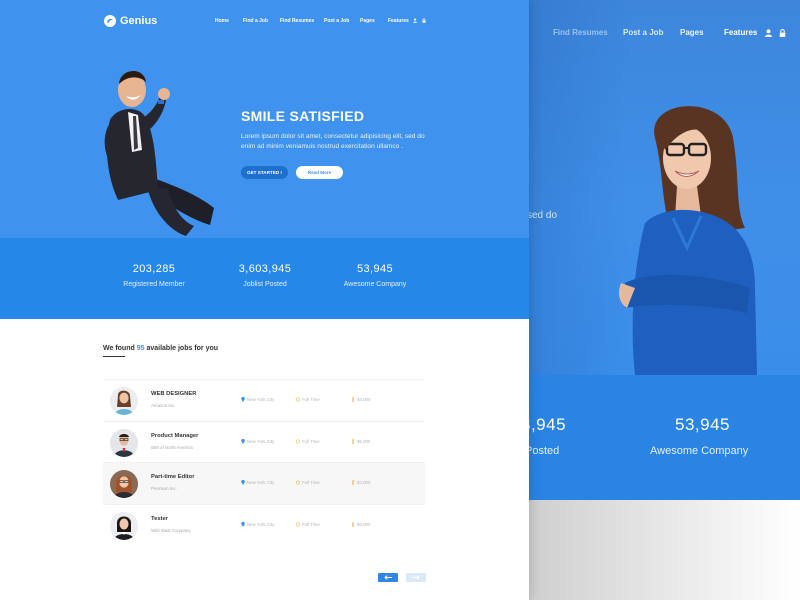 The height and width of the screenshot is (600, 800). I want to click on pagination-prev-button, so click(388, 577).